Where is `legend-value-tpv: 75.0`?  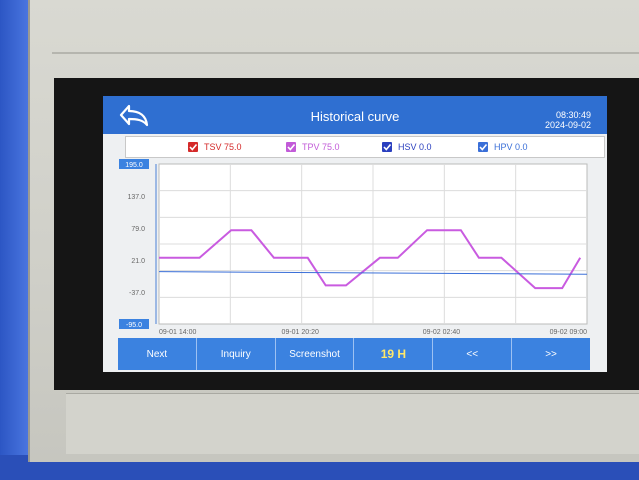 legend-value-tpv: 75.0 is located at coordinates (331, 147).